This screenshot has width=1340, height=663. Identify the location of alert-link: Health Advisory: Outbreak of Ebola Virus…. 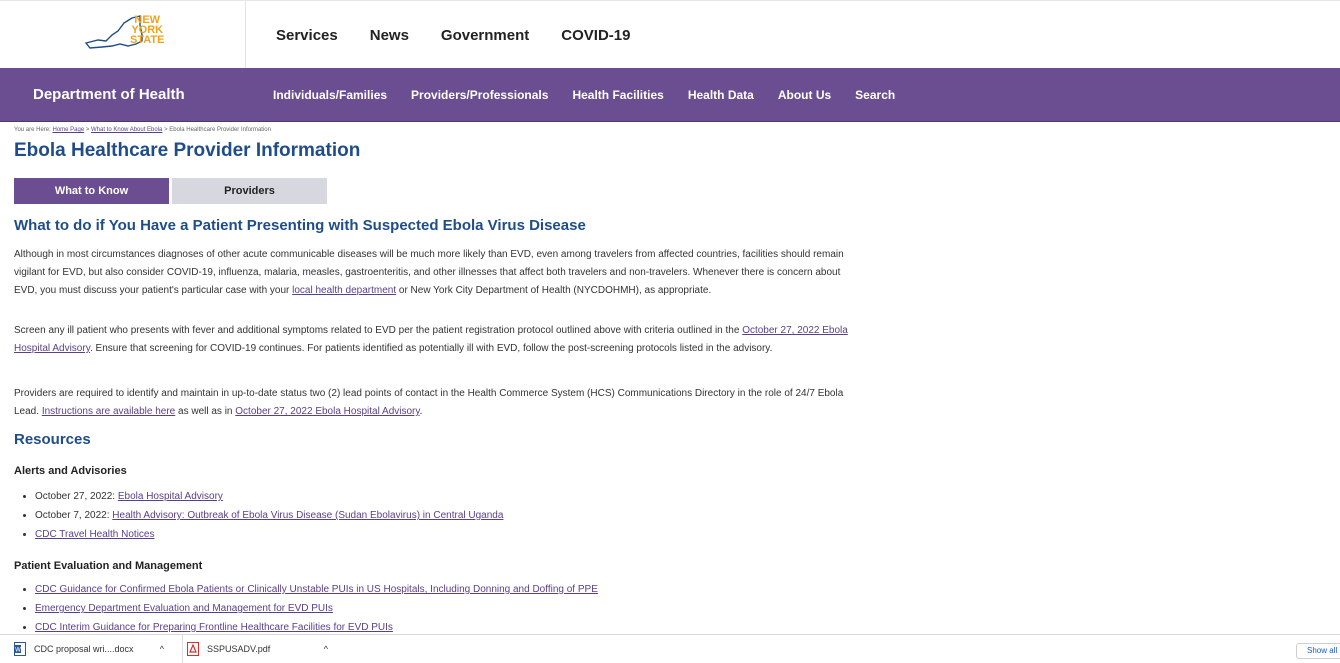
(307, 515).